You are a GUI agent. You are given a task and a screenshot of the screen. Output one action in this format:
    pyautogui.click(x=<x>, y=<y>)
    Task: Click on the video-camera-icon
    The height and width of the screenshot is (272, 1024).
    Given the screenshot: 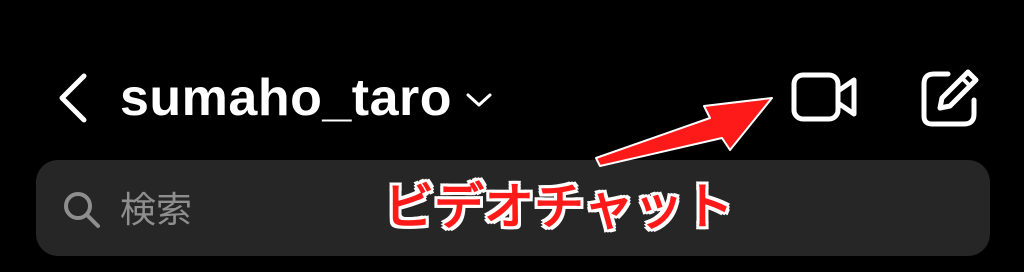 What is the action you would take?
    pyautogui.click(x=825, y=97)
    